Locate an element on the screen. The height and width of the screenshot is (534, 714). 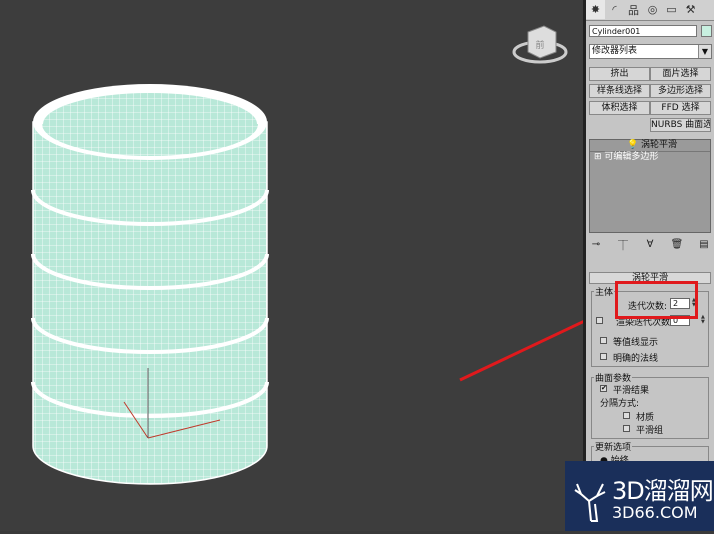
chevron-down-icon: ▼ is located at coordinates (704, 51).